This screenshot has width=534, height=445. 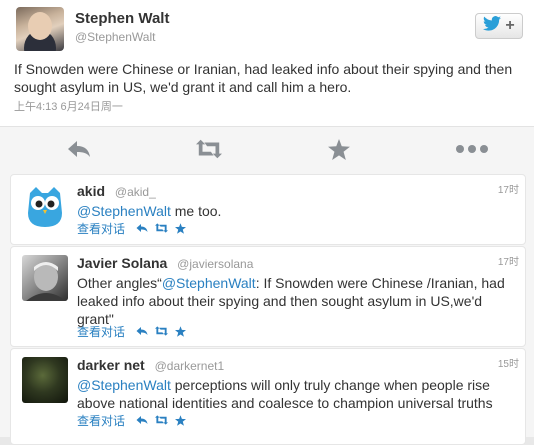 What do you see at coordinates (150, 365) in the screenshot?
I see `reply-author: darker net @darkernet1` at bounding box center [150, 365].